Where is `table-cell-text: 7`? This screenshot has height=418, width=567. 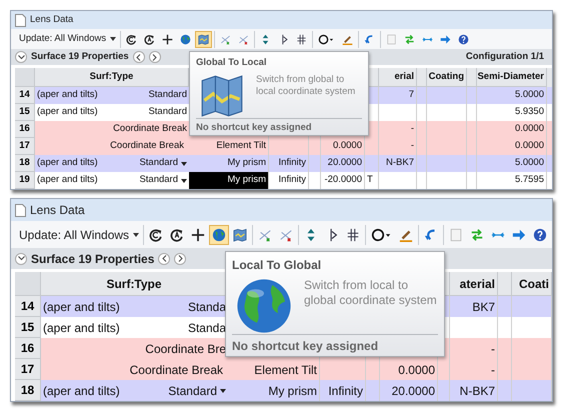 table-cell-text: 7 is located at coordinates (411, 95).